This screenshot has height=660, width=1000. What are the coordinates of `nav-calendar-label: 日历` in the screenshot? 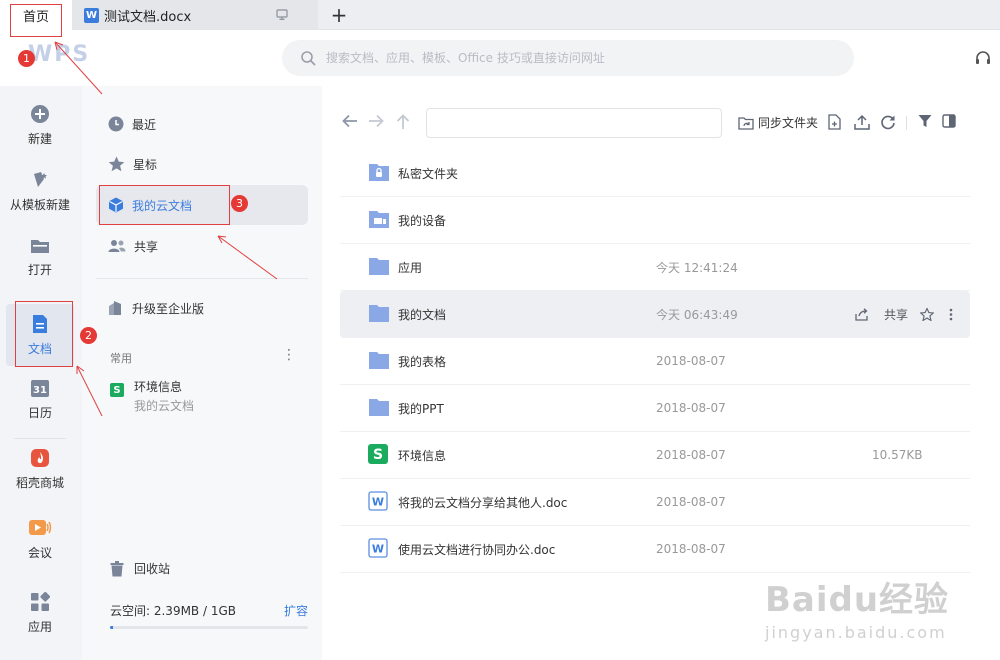 It's located at (39, 412).